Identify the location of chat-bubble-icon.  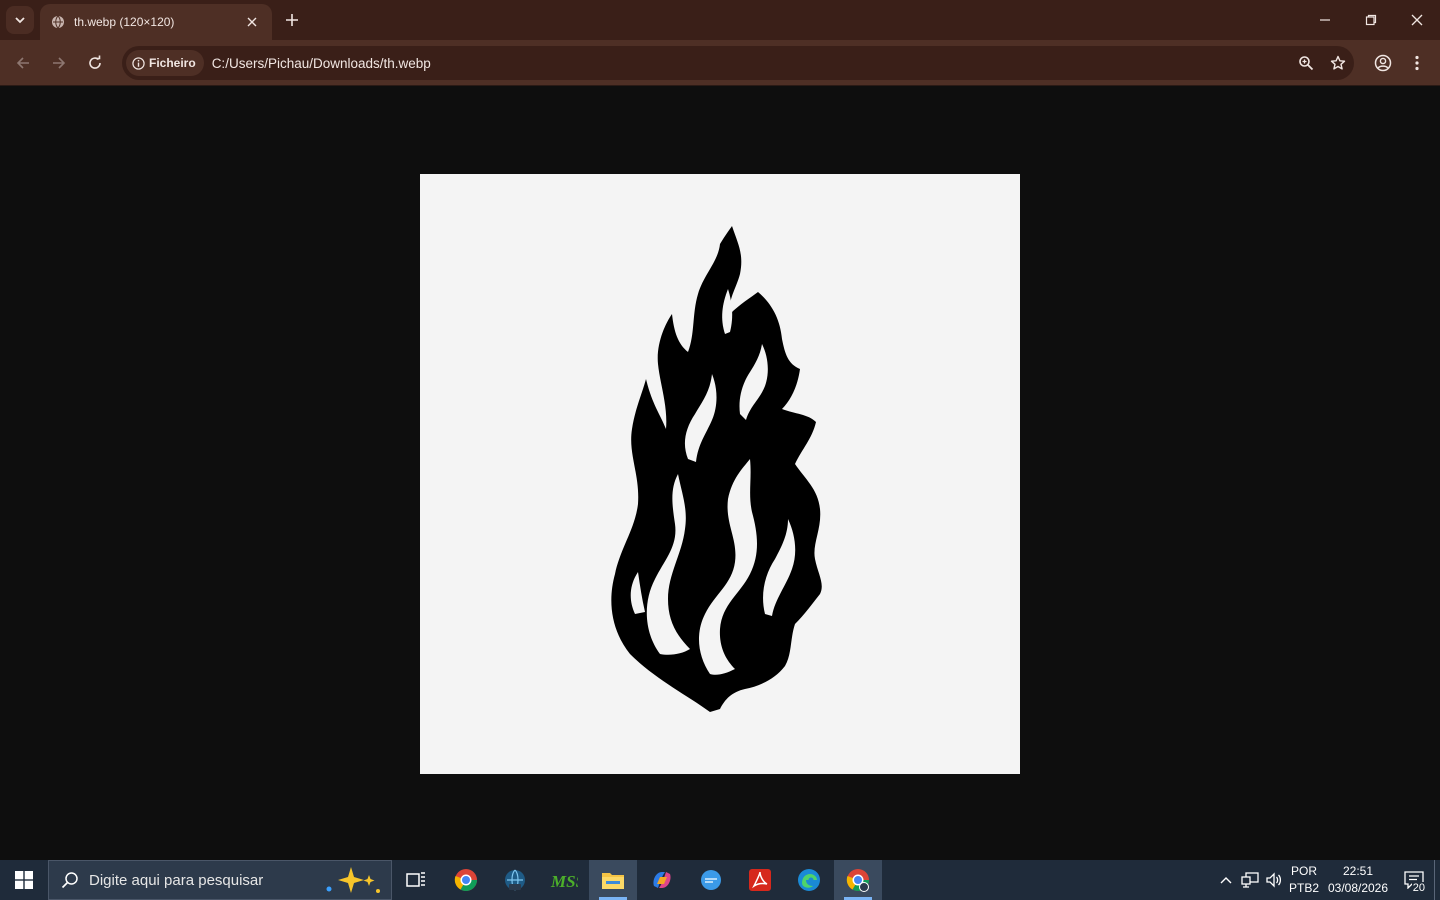
(711, 880).